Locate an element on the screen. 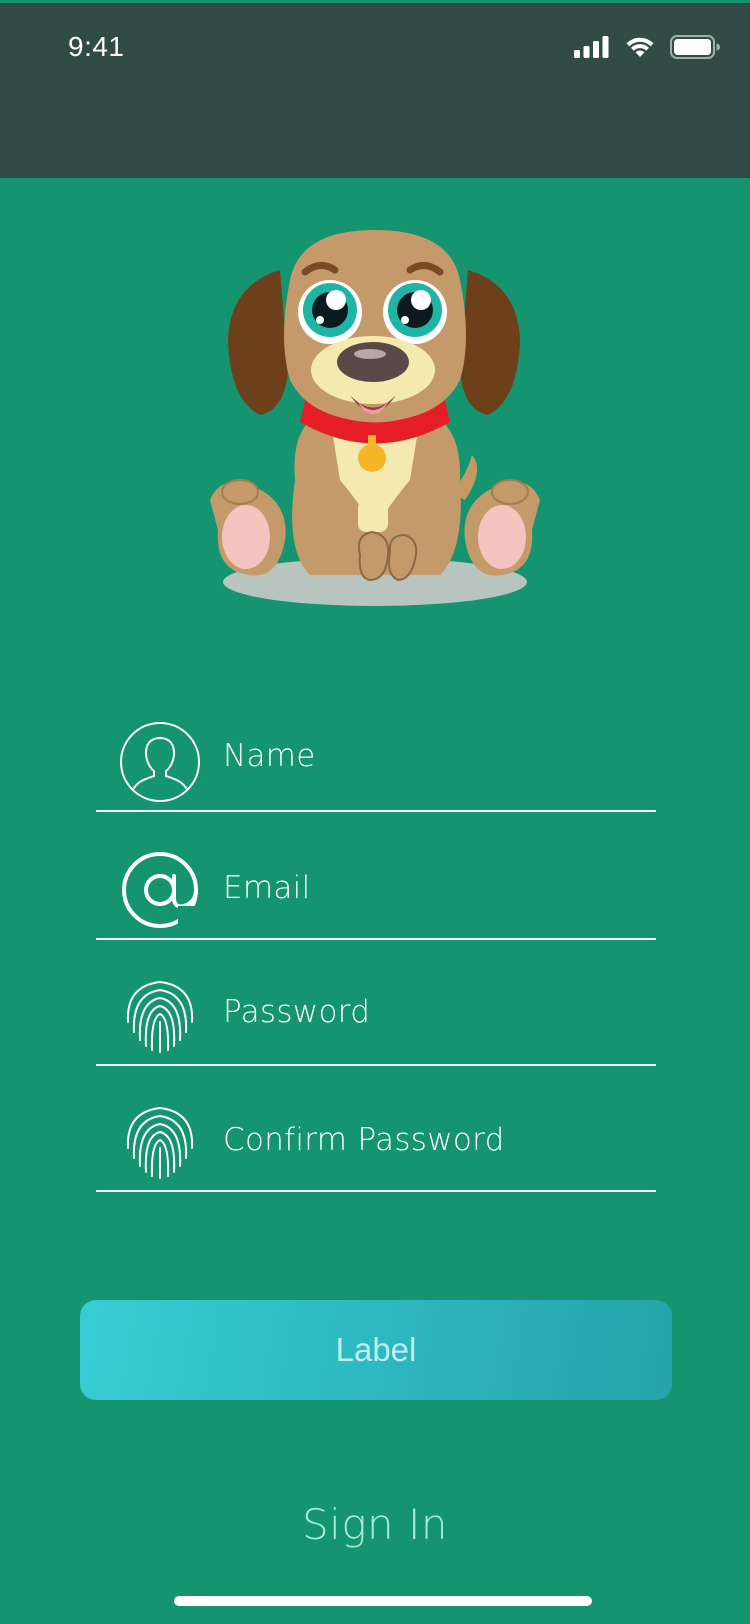 This screenshot has width=750, height=1624. status-time: 9:41 is located at coordinates (96, 46).